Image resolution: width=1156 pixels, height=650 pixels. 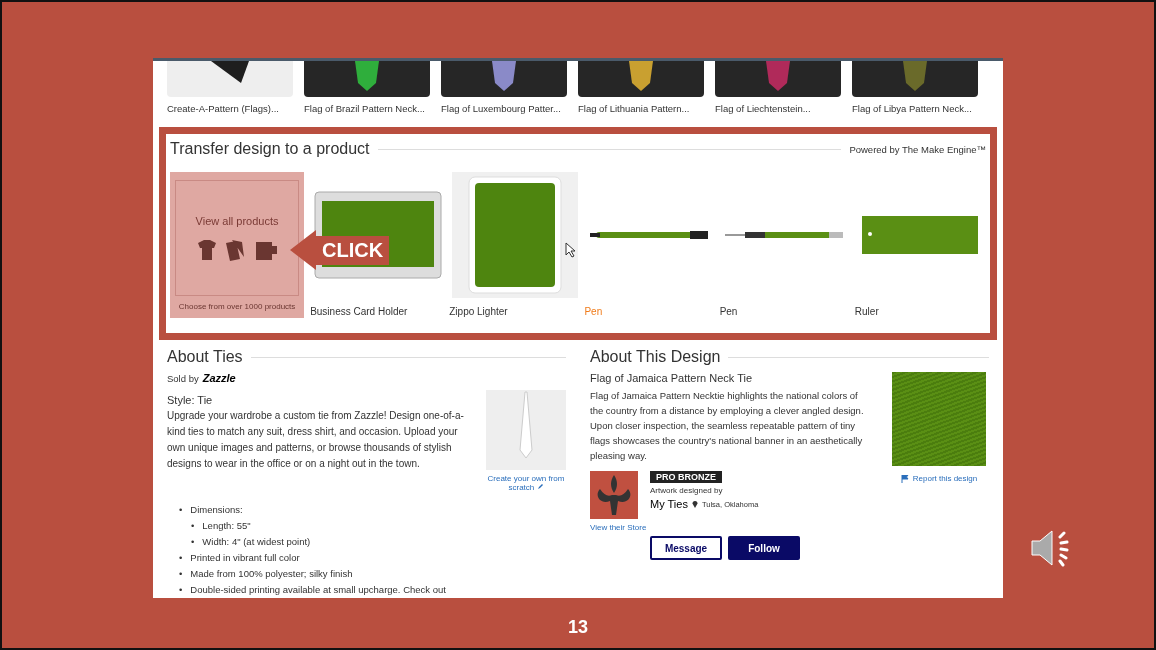 What do you see at coordinates (578, 627) in the screenshot?
I see `slide-number: 13` at bounding box center [578, 627].